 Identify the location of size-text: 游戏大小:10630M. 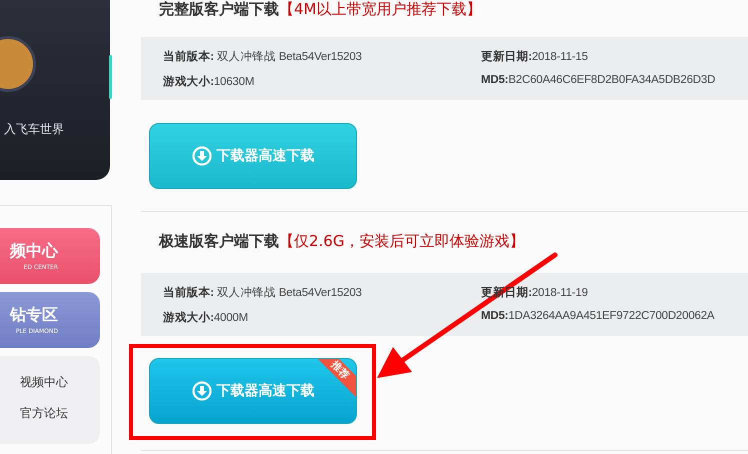
(209, 81).